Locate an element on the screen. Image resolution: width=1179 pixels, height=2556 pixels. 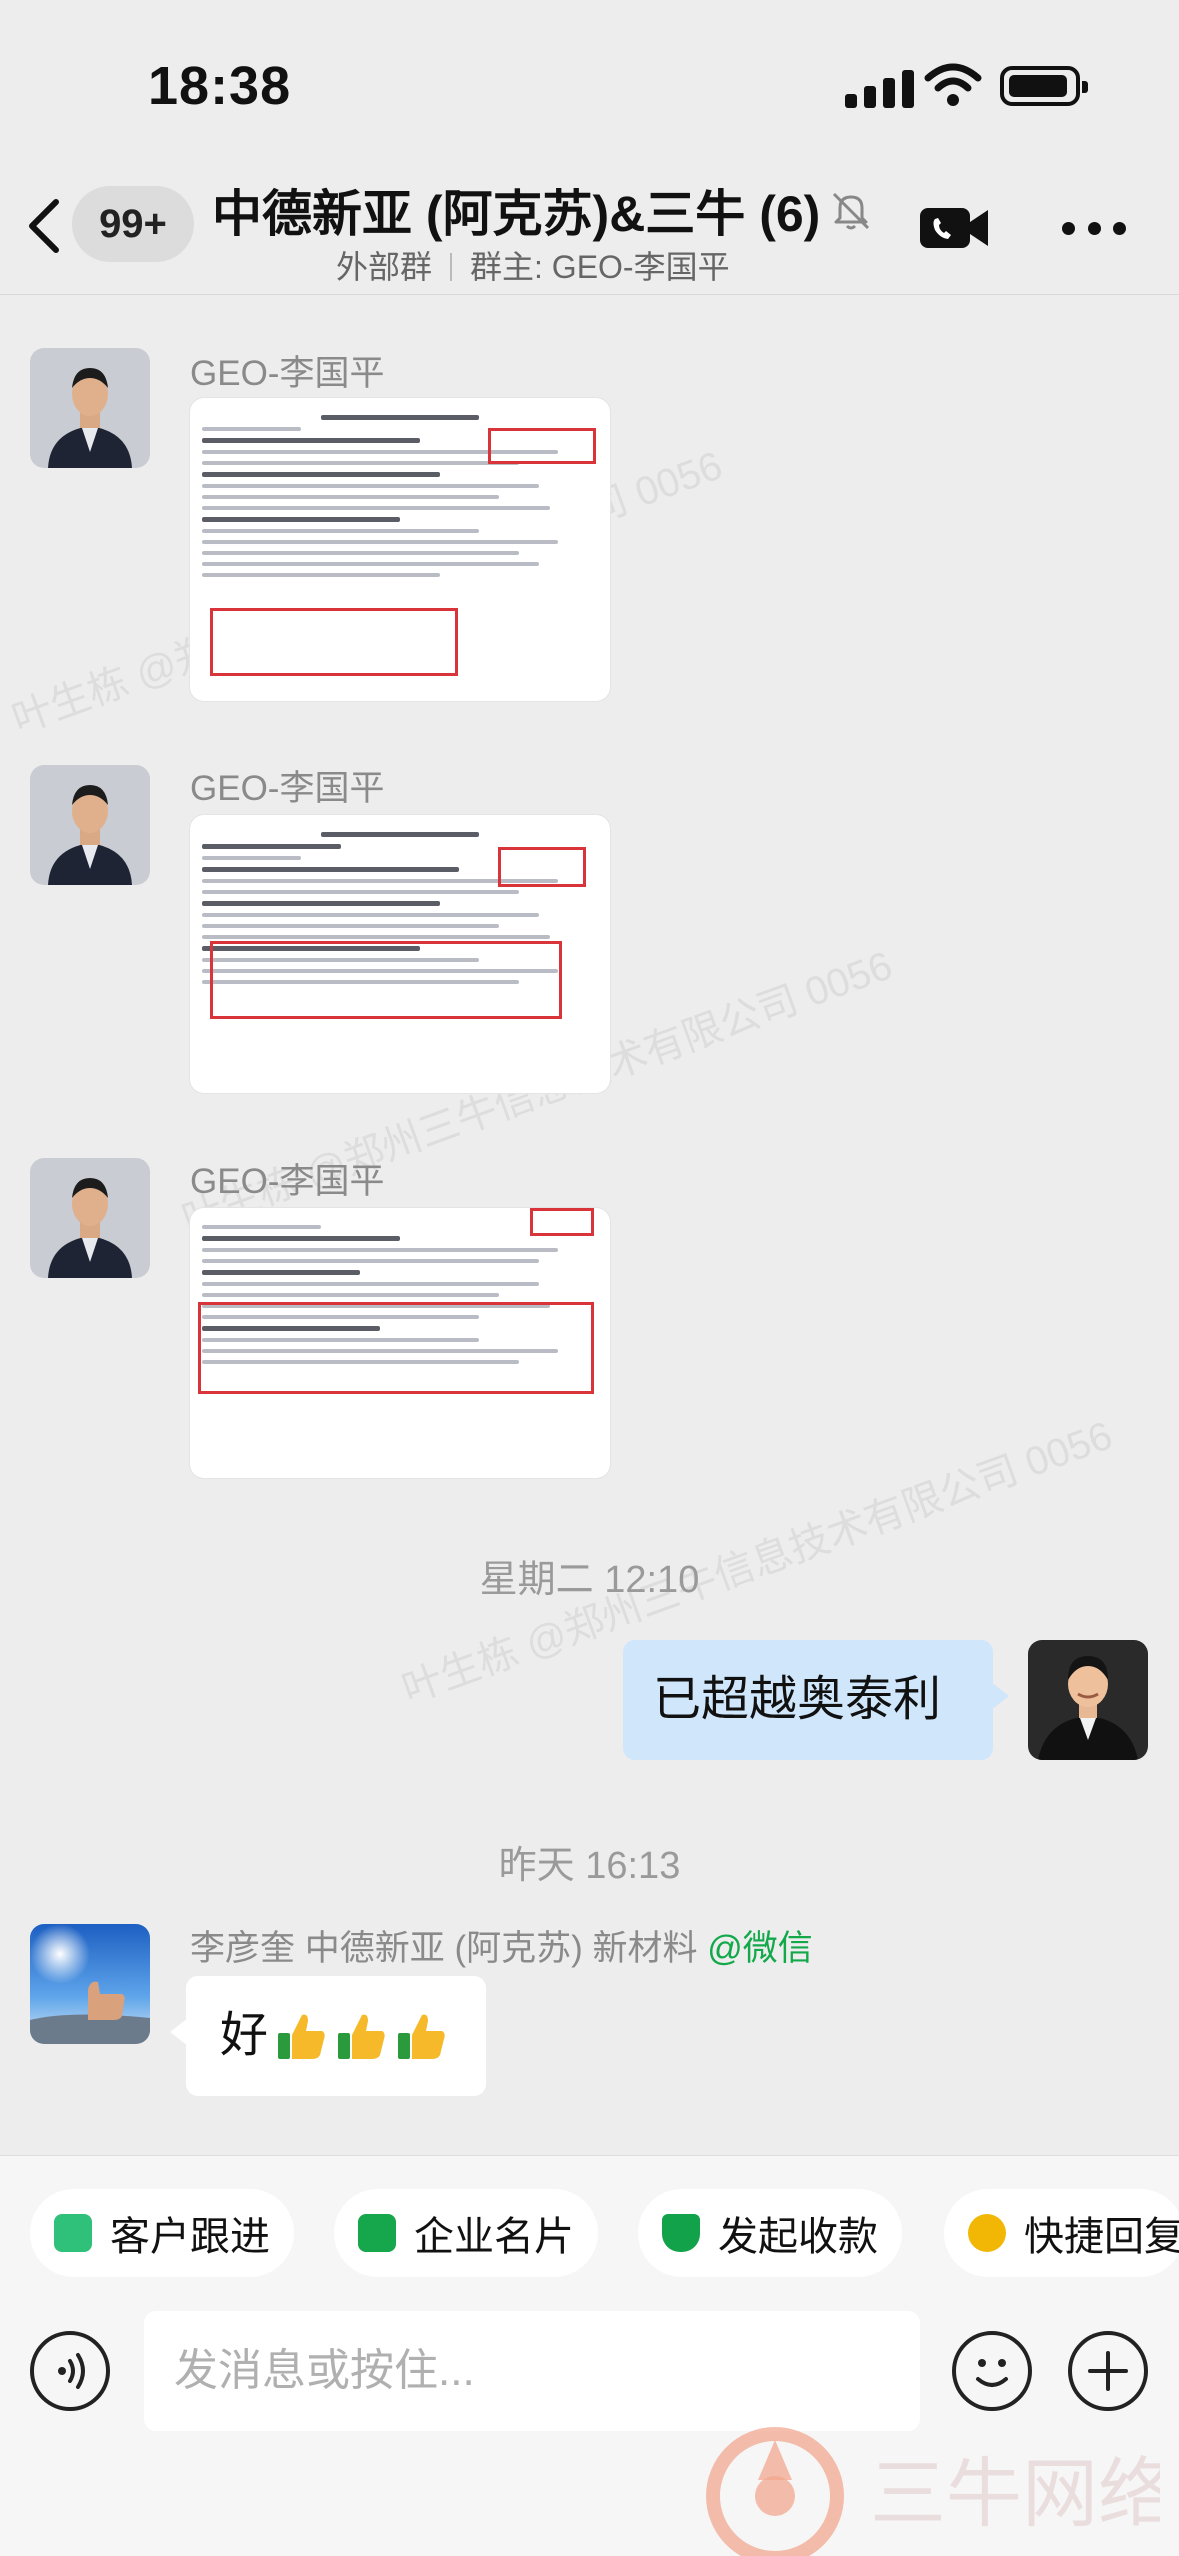
plus-icon is located at coordinates (1108, 2371).